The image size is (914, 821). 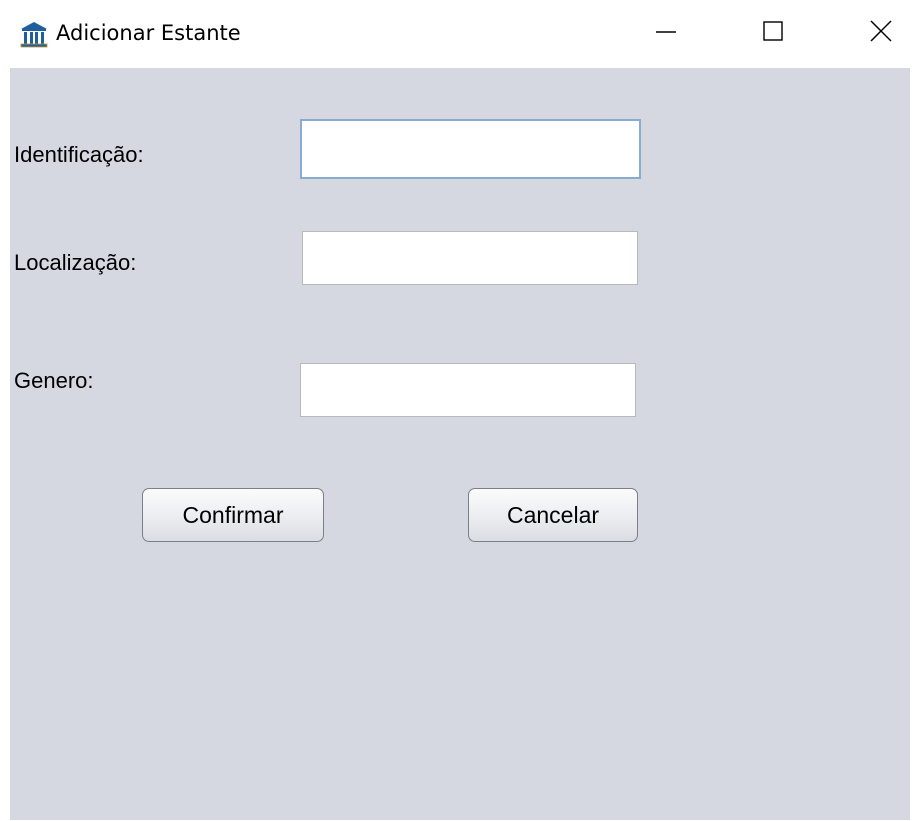 I want to click on minimize-button, so click(x=666, y=33).